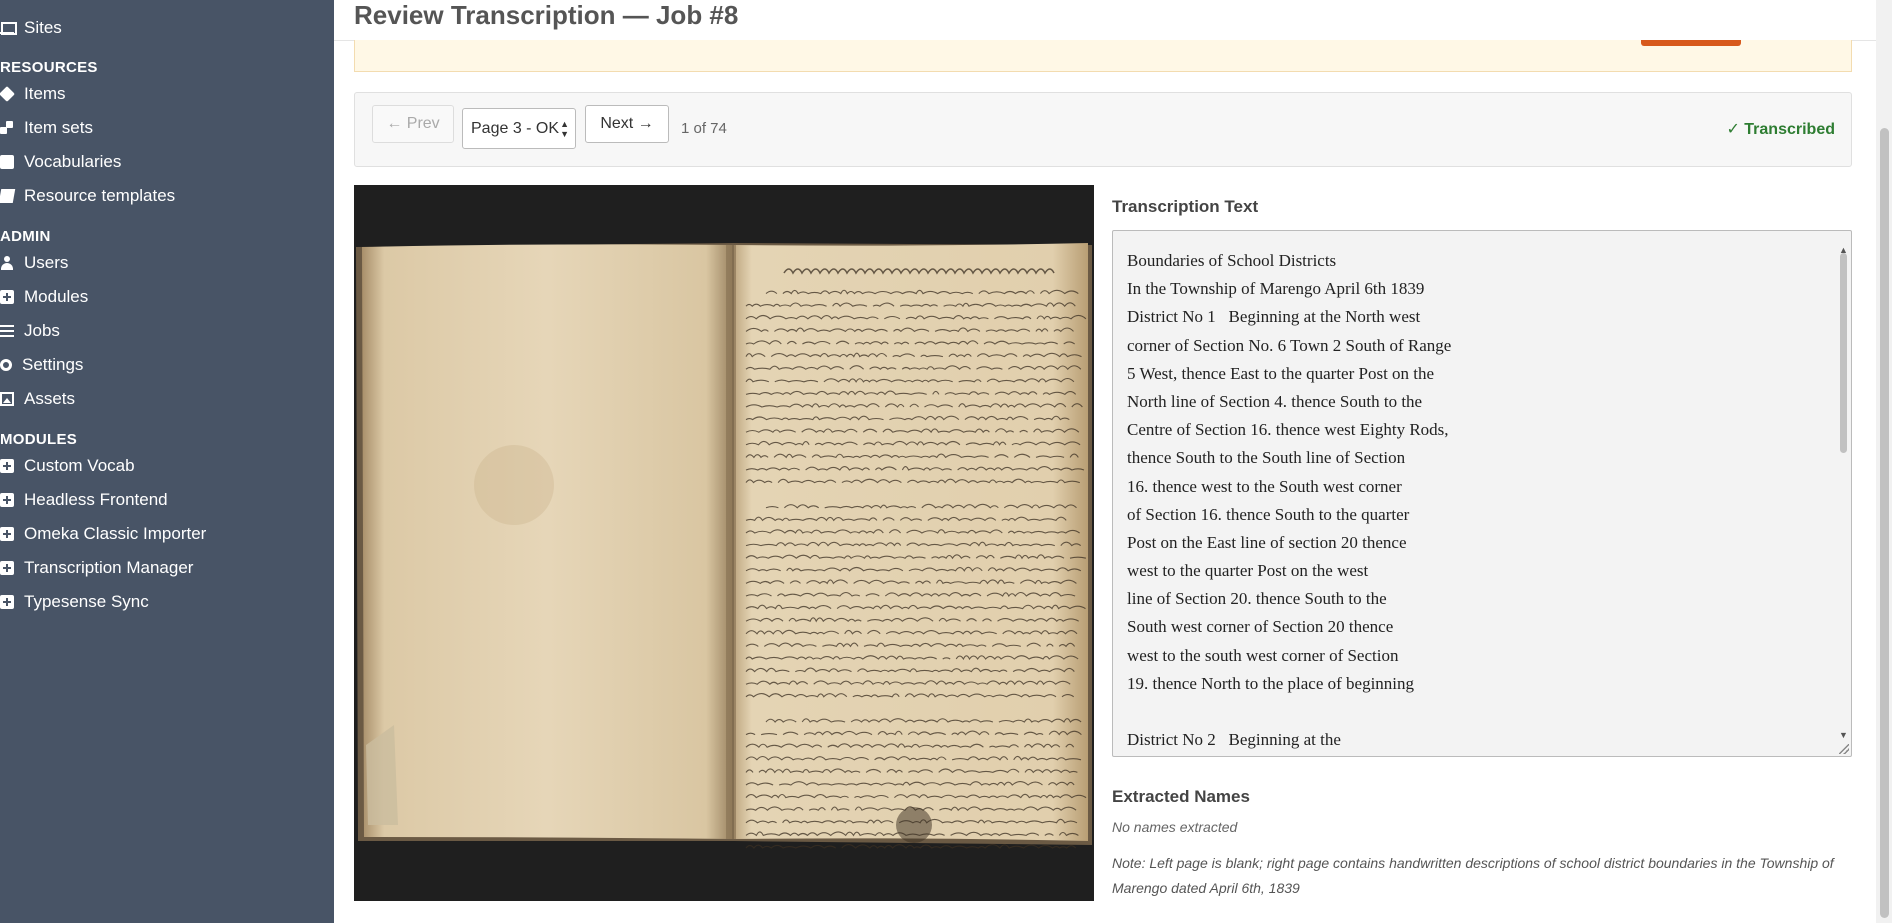  Describe the element at coordinates (73, 161) in the screenshot. I see `sidebar-item-label: Vocabularies` at that location.